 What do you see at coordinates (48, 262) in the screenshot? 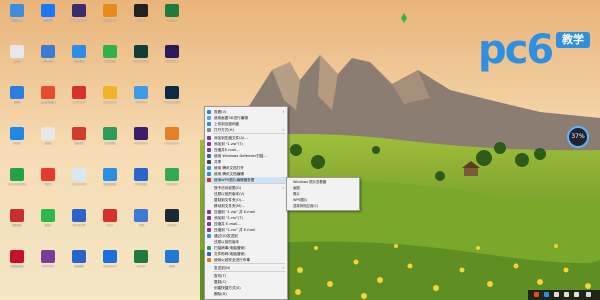
I see `desktop-icon: WinRAR` at bounding box center [48, 262].